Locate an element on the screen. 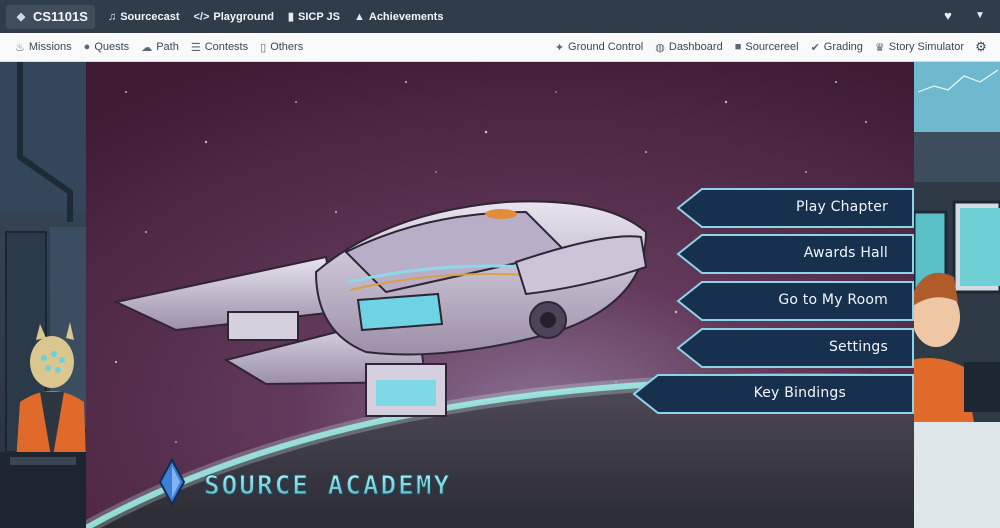 The width and height of the screenshot is (1000, 528). nav-dashboard: ◍ Dashboard is located at coordinates (688, 47).